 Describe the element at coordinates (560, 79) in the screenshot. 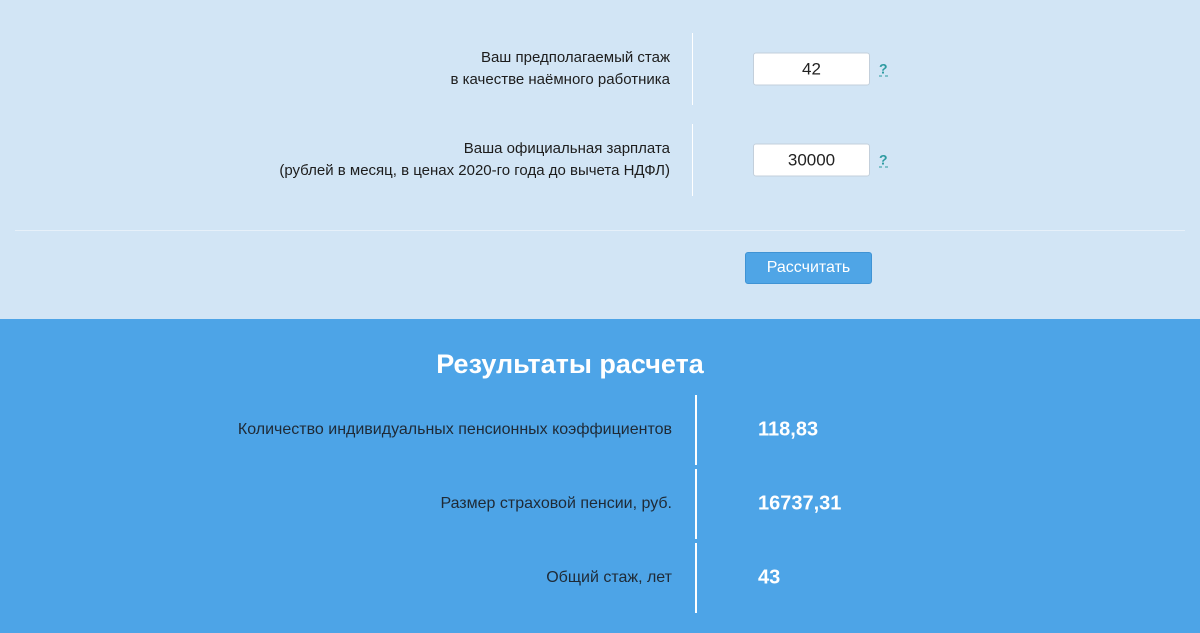

I see `experience-label-line2: в качестве наёмного работника` at that location.